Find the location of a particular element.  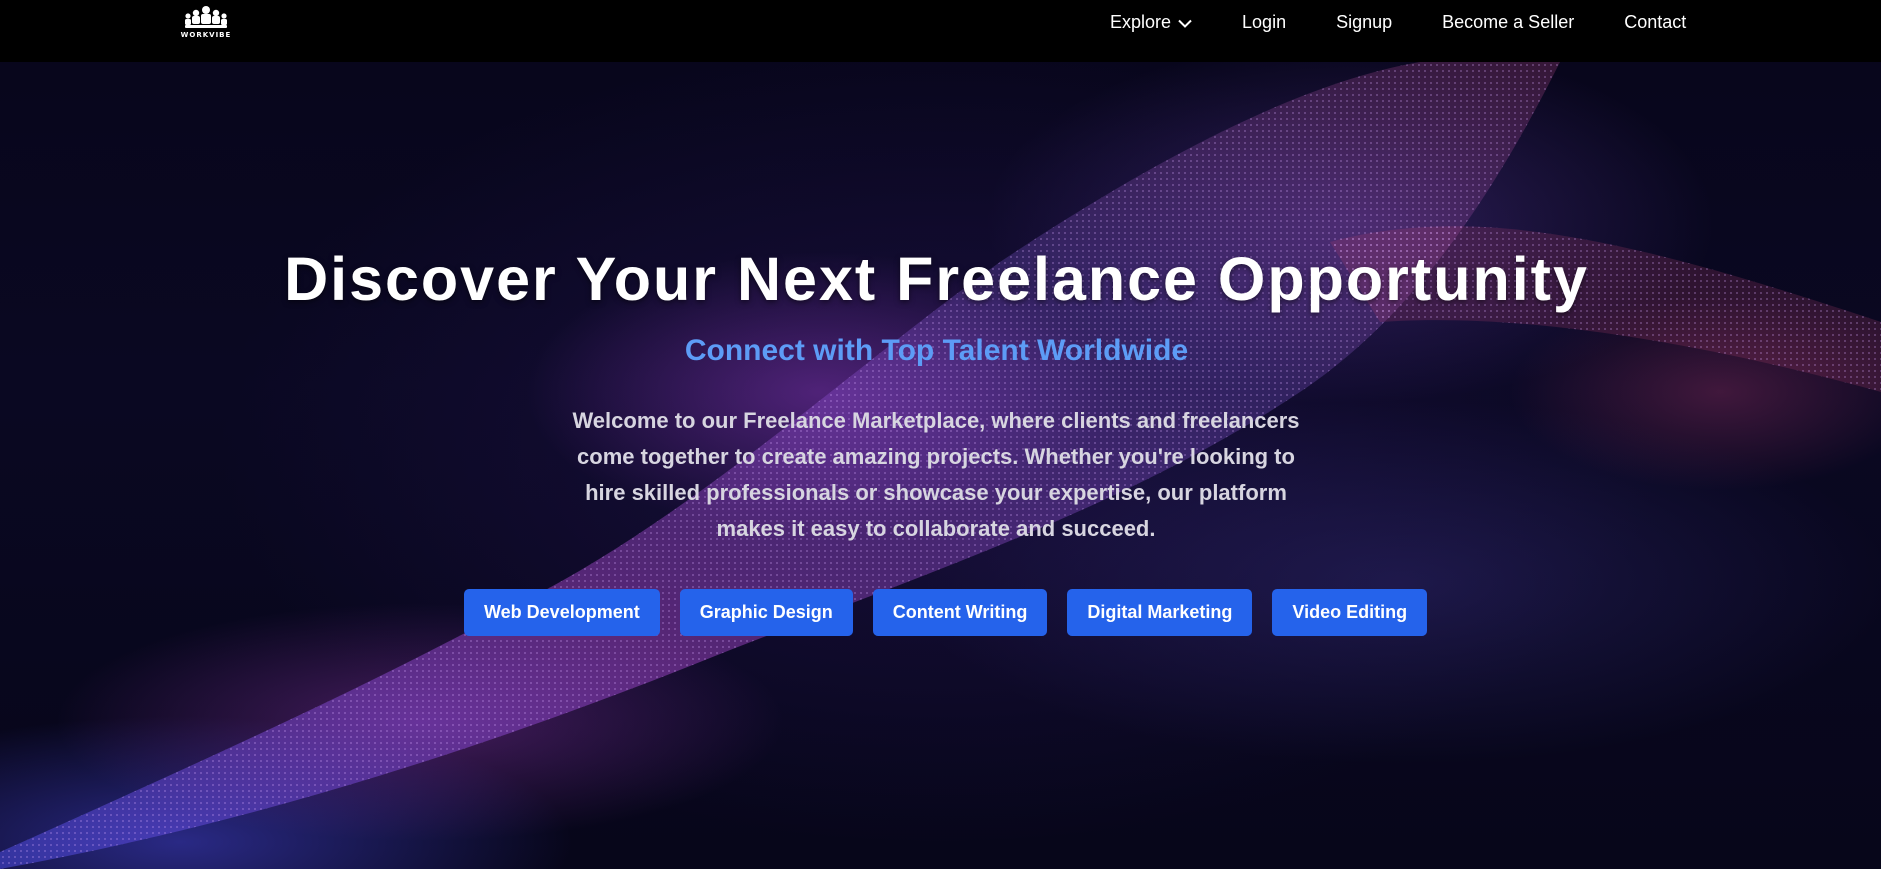

chevron-down-icon is located at coordinates (1185, 23).